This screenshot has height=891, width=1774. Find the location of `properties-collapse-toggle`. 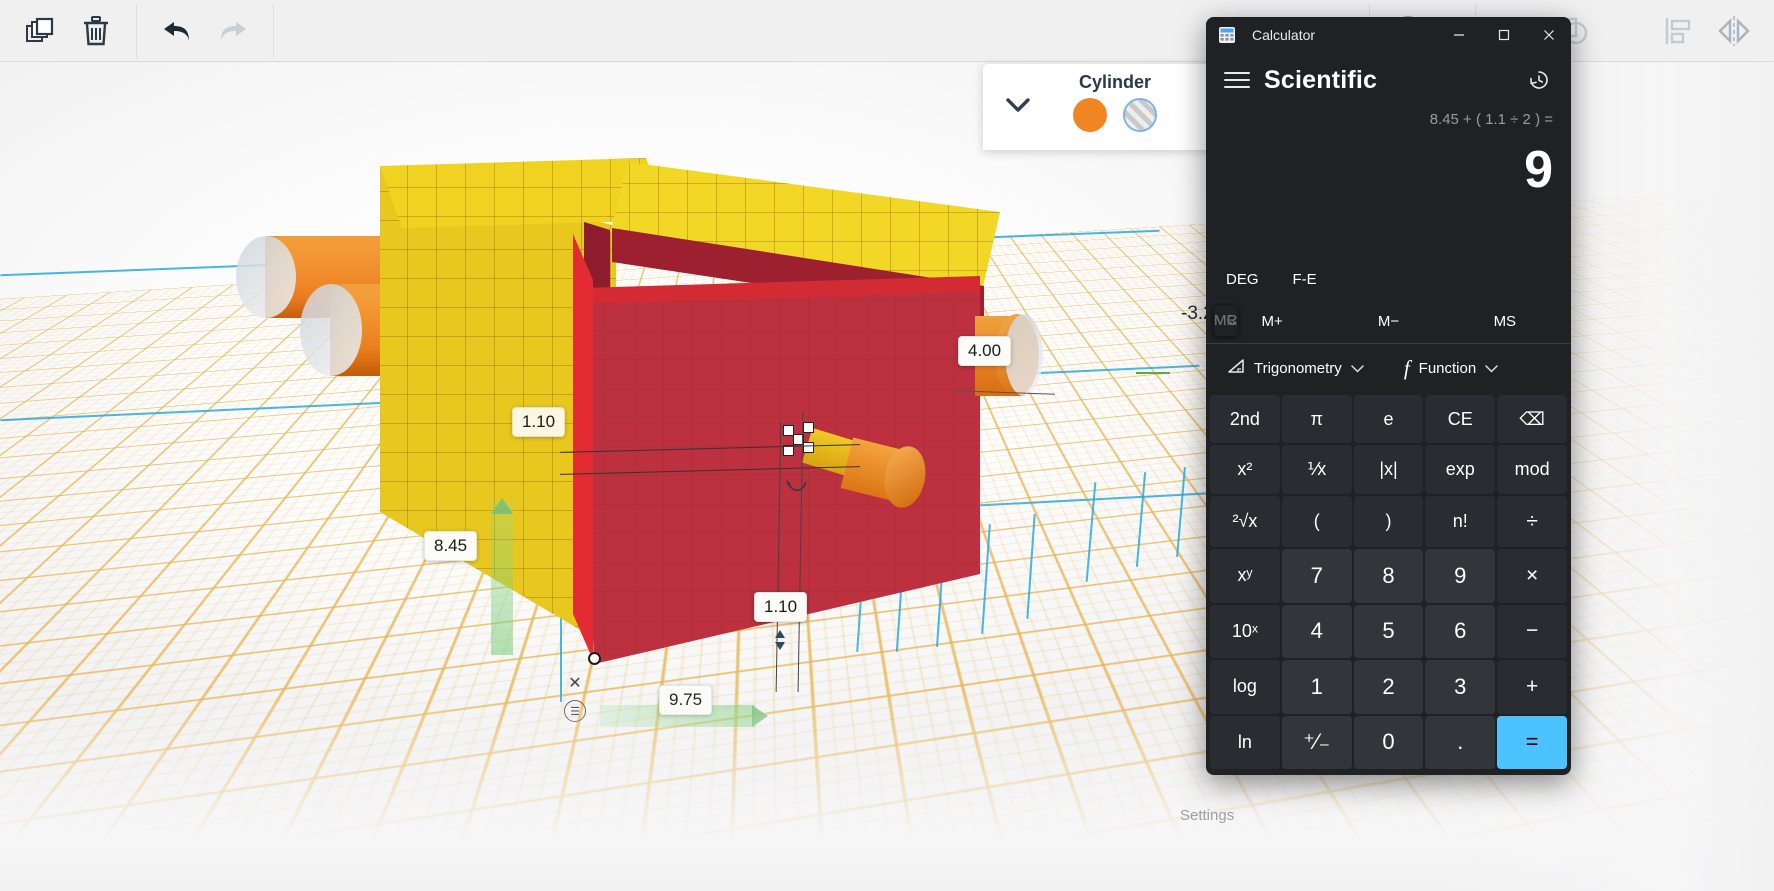

properties-collapse-toggle is located at coordinates (1018, 107).